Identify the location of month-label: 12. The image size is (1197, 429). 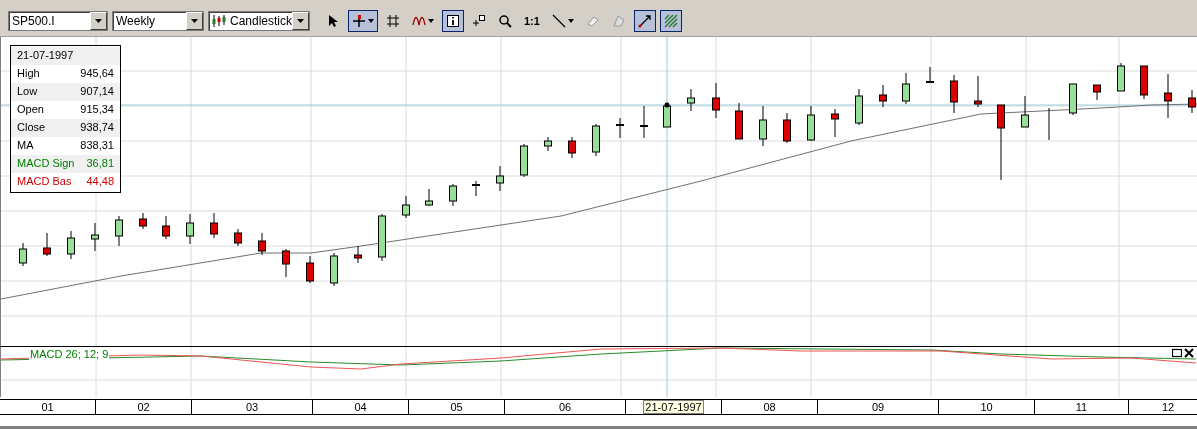
(1168, 407).